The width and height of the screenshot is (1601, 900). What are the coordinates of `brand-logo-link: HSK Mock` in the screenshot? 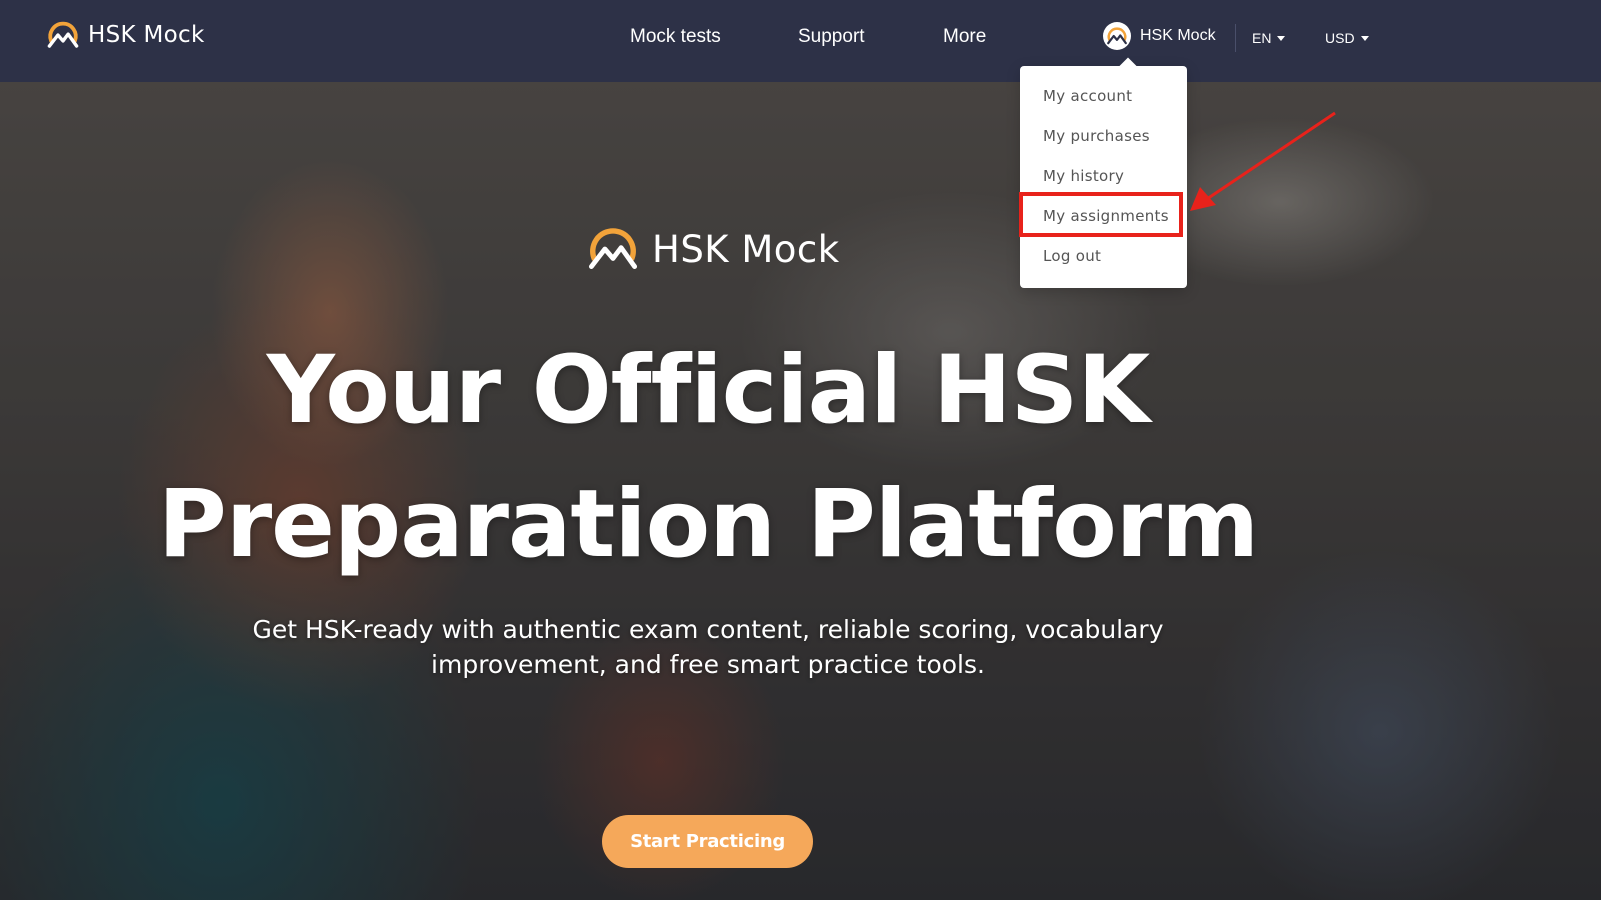 It's located at (125, 35).